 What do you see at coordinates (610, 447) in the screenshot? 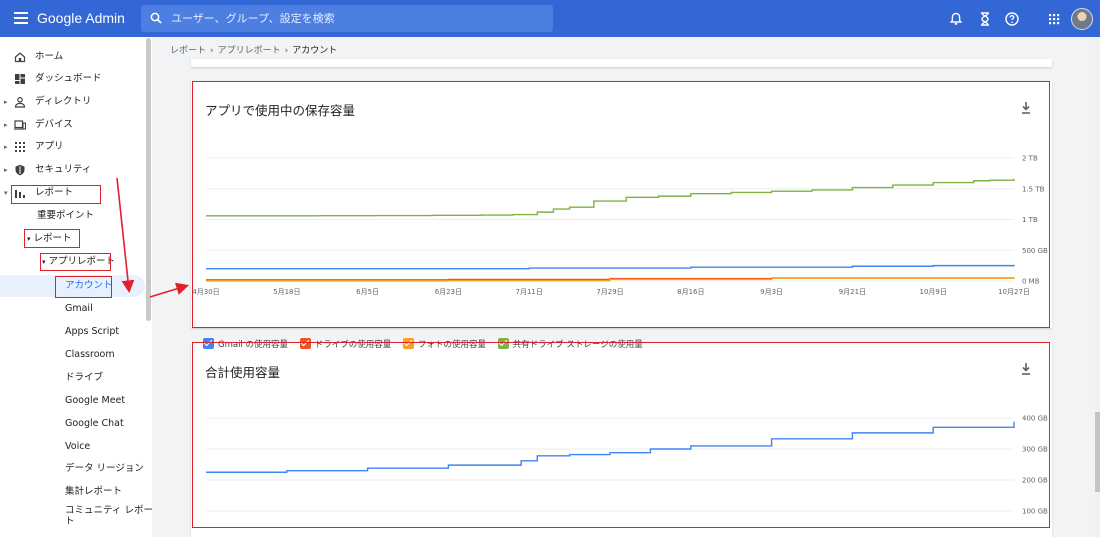
I see `series-line` at bounding box center [610, 447].